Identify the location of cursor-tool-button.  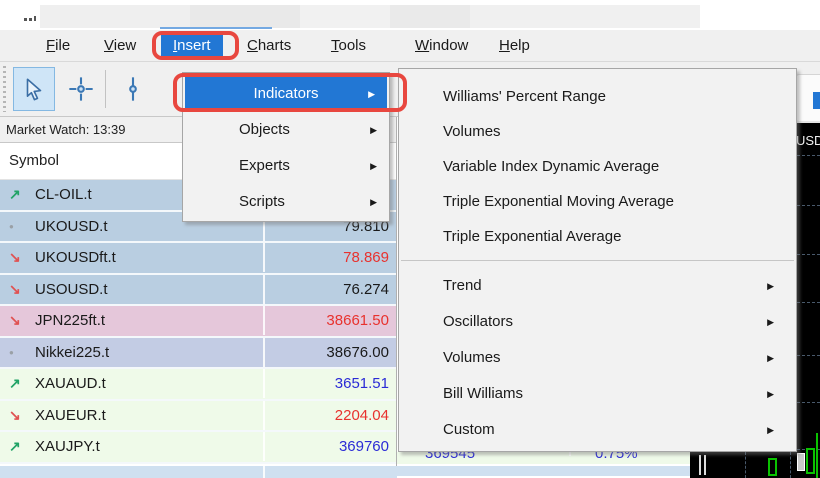
(34, 89).